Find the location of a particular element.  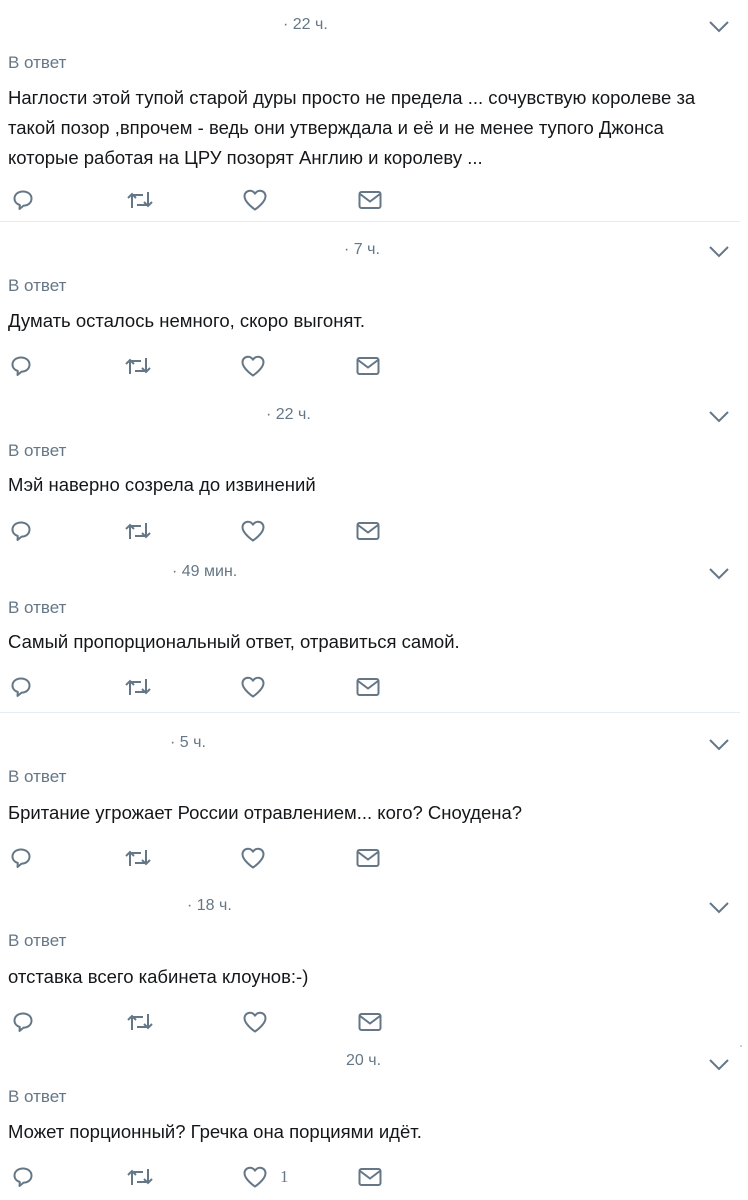

tweet-timestamp: · 5 ч. is located at coordinates (188, 743).